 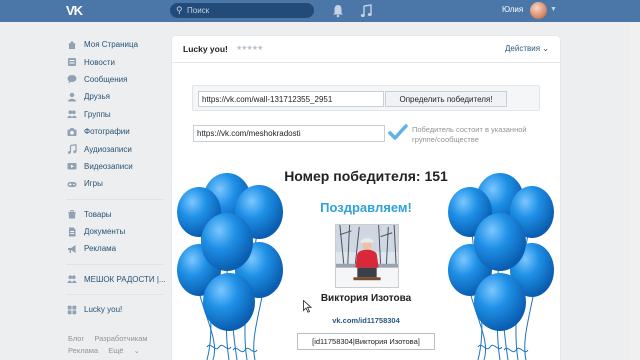 What do you see at coordinates (119, 248) in the screenshot?
I see `sidebar-item-ads: Реклама` at bounding box center [119, 248].